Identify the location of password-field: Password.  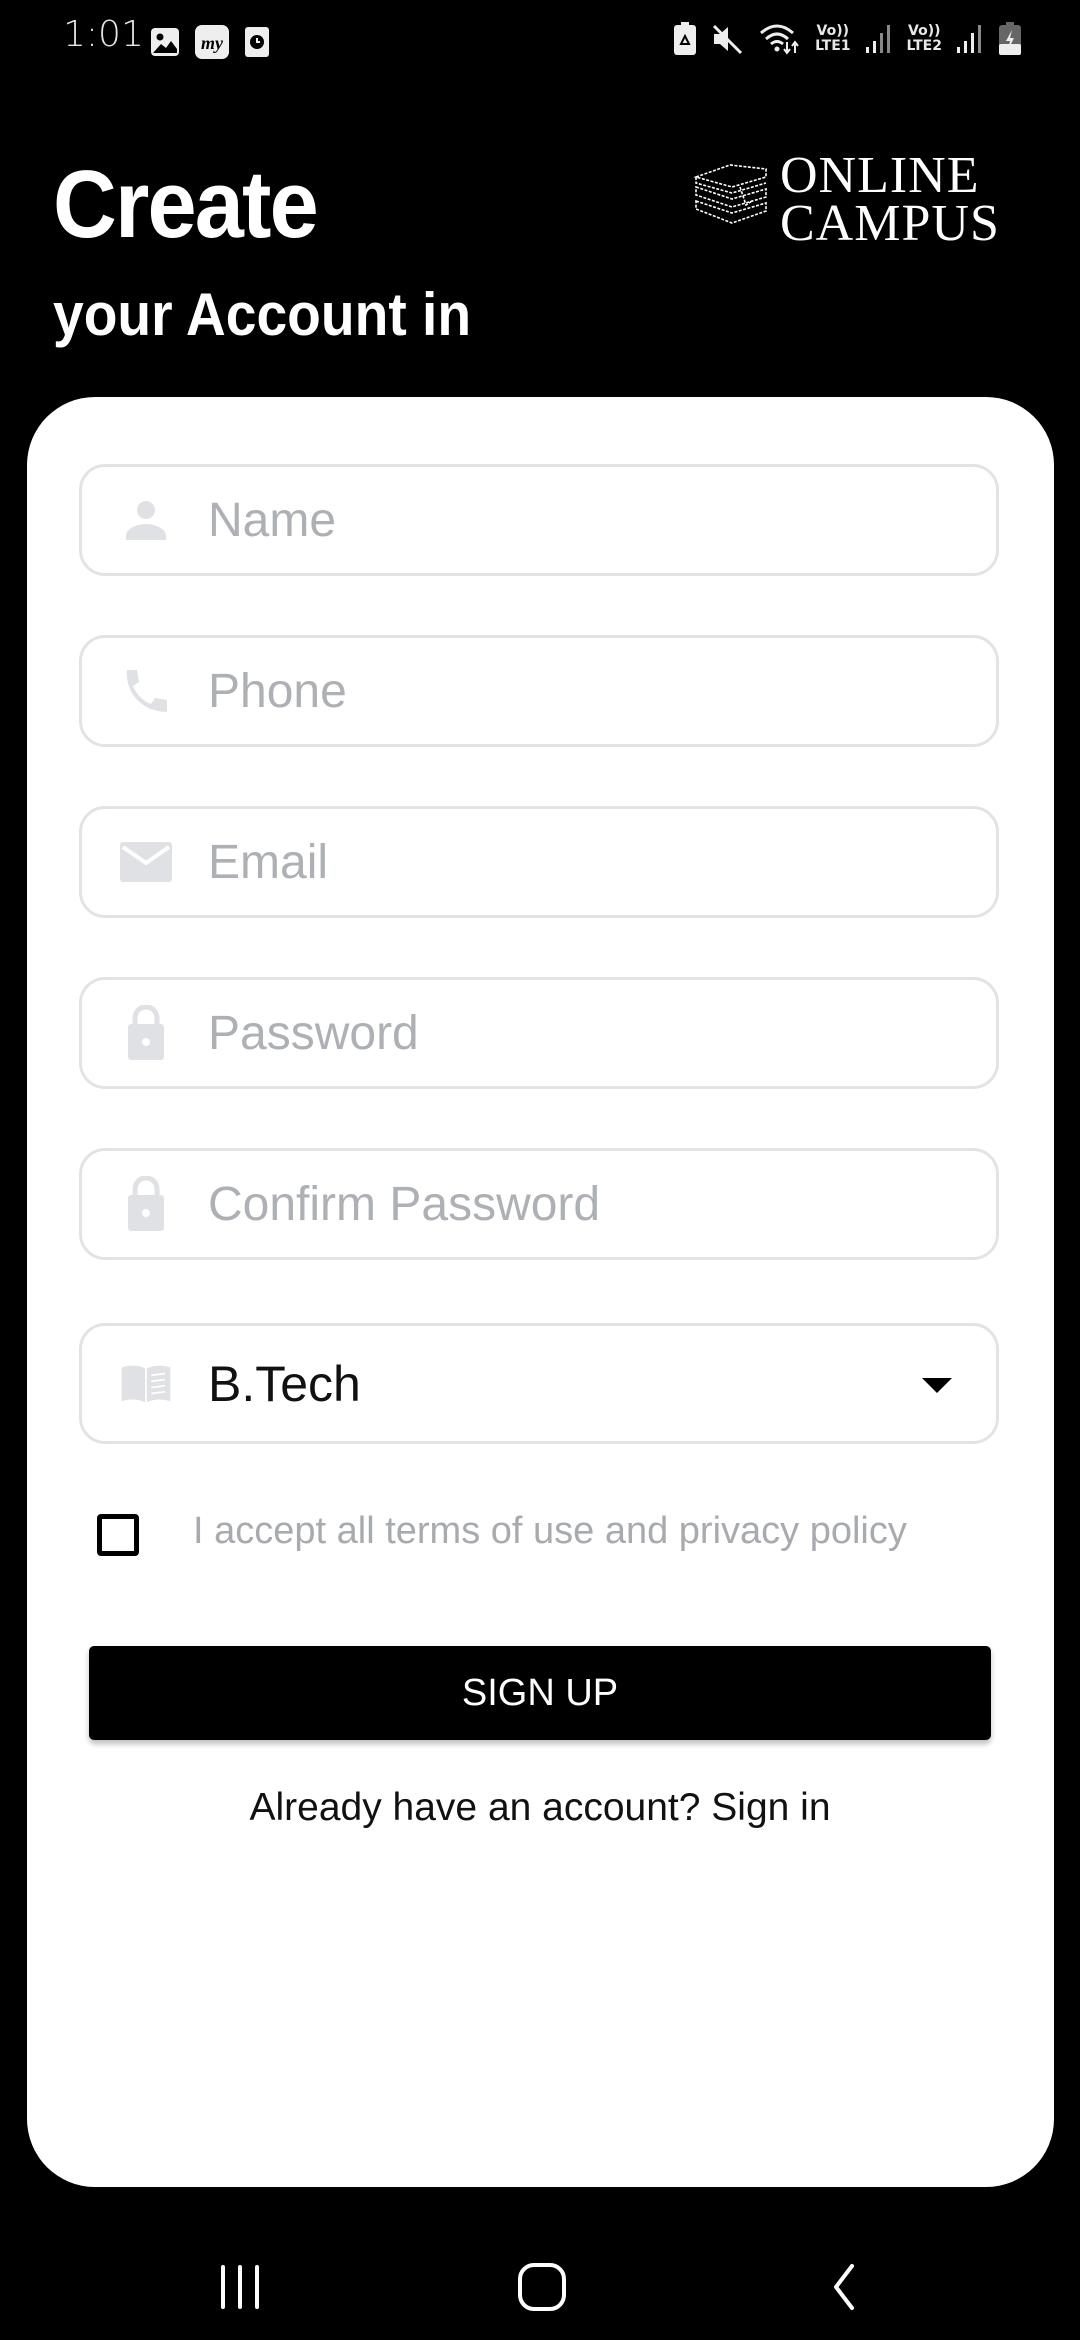
(539, 1033).